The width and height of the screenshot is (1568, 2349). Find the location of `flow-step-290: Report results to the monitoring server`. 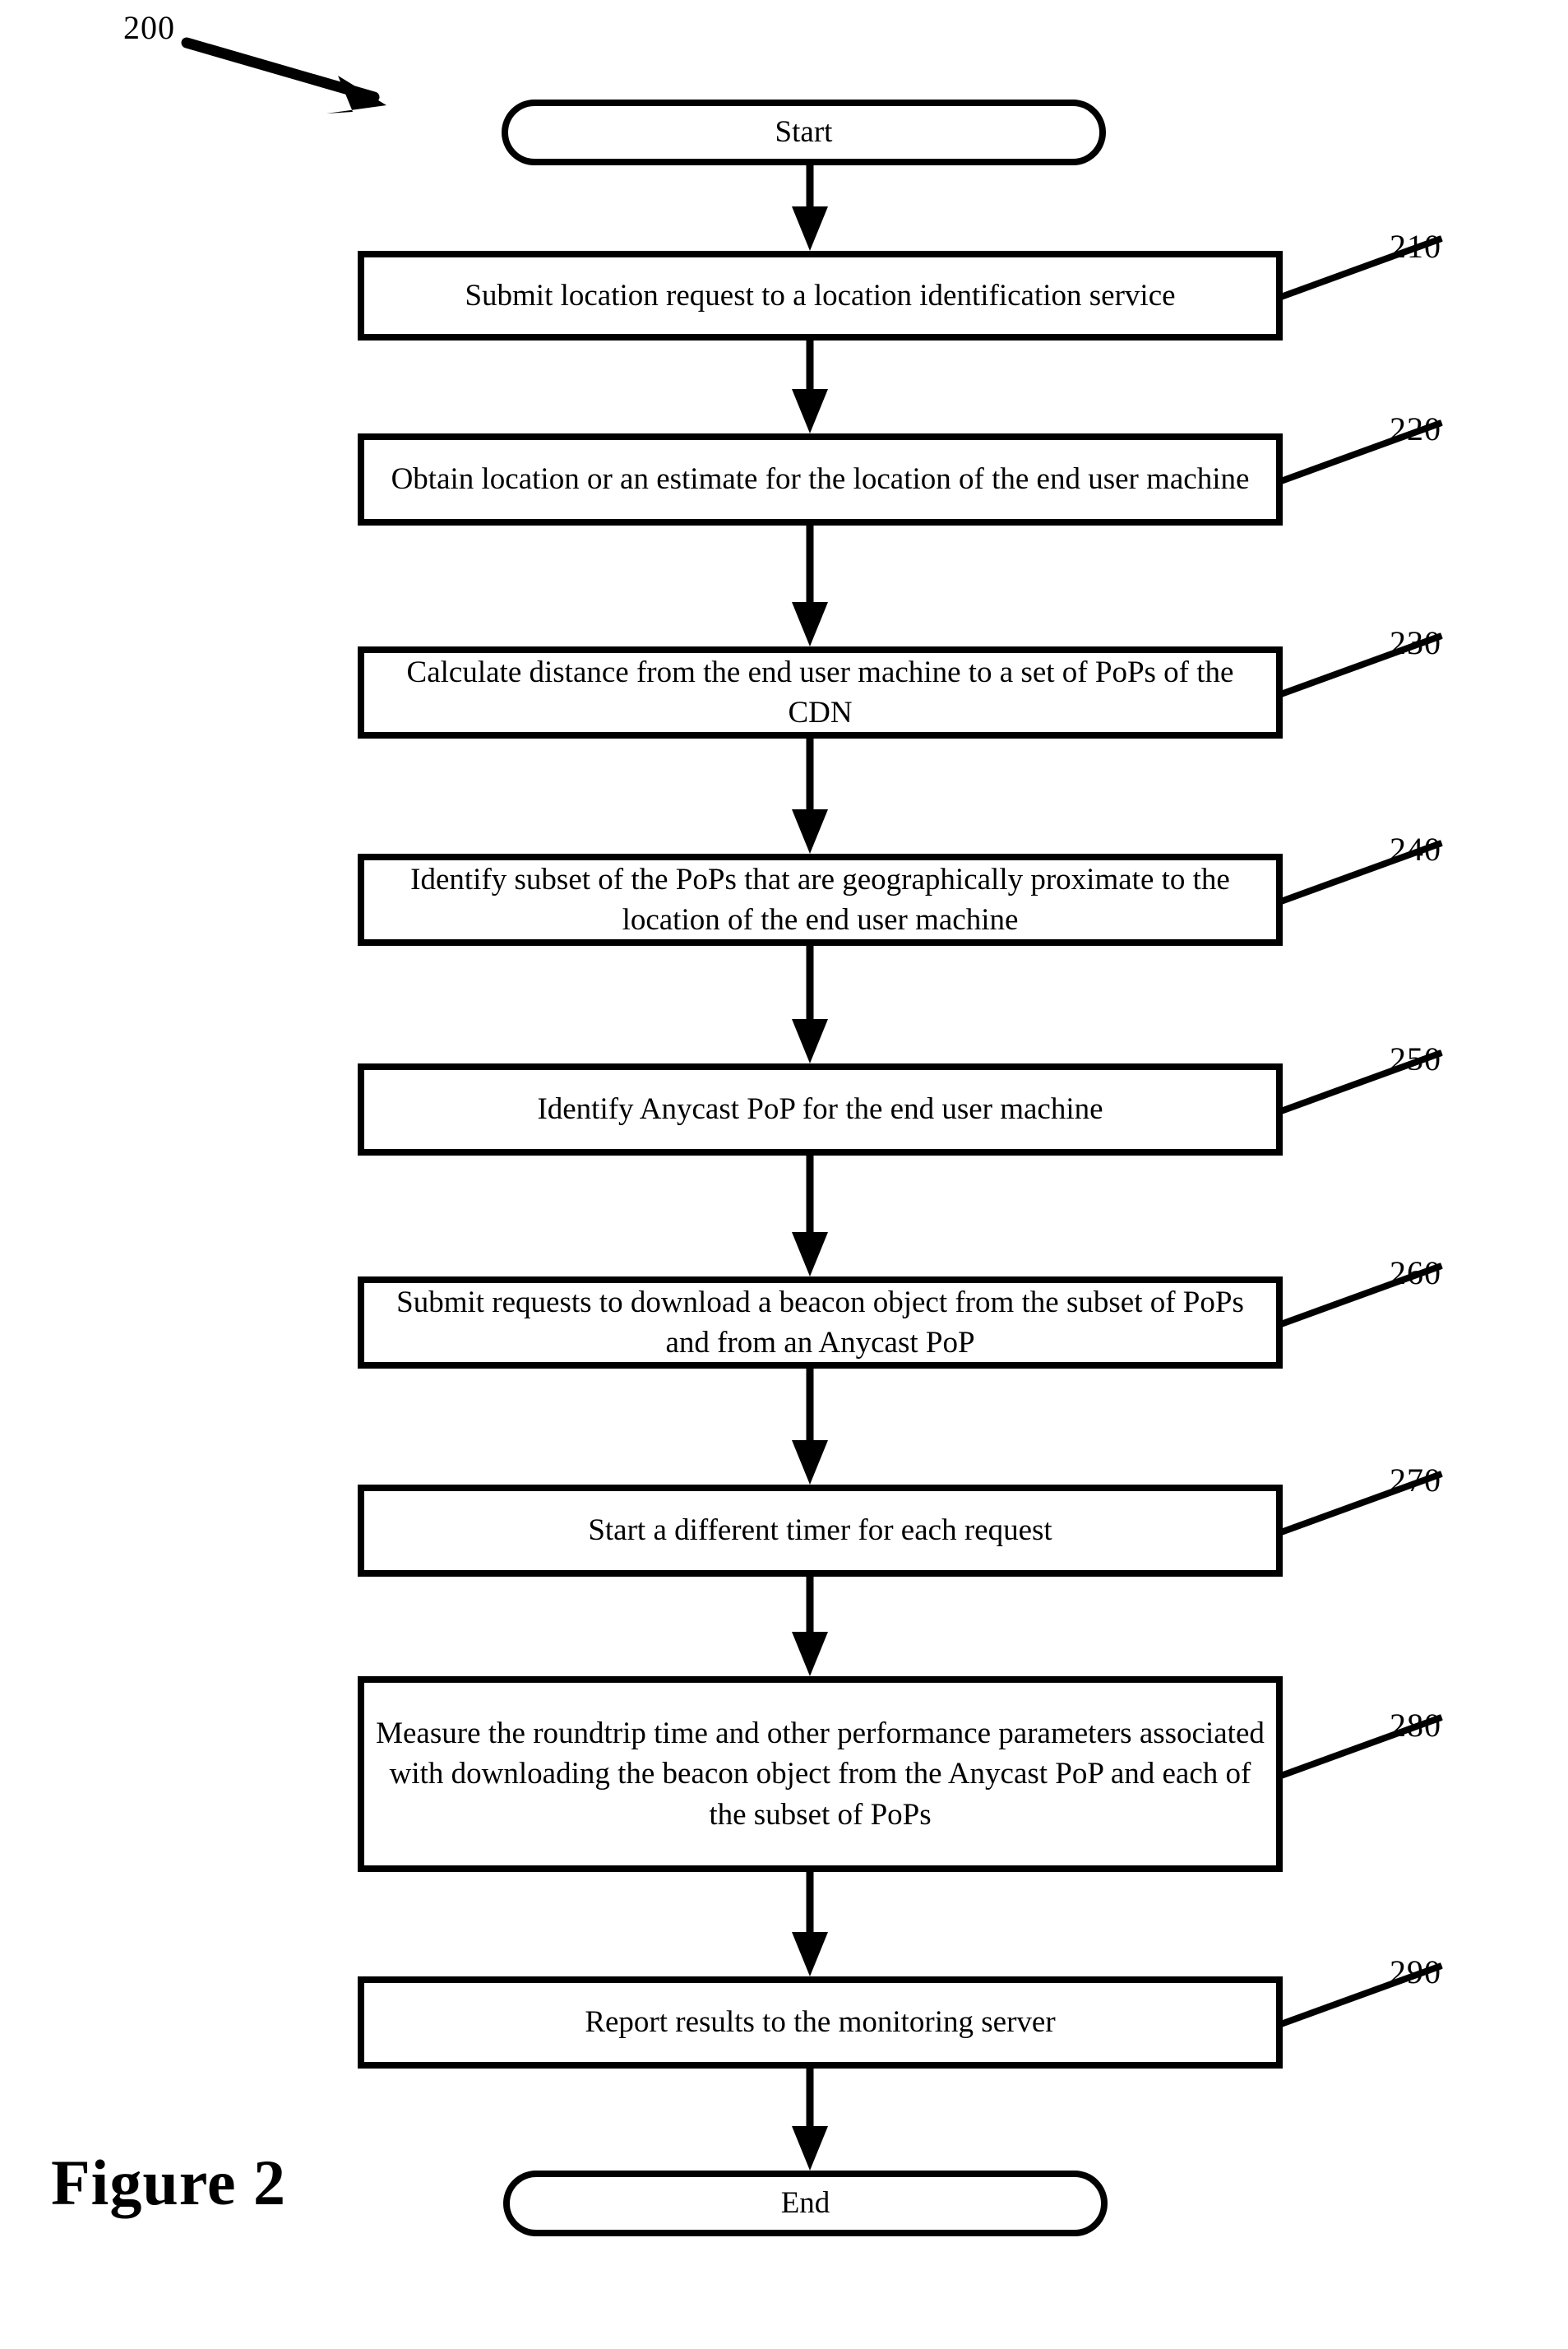

flow-step-290: Report results to the monitoring server is located at coordinates (820, 2022).